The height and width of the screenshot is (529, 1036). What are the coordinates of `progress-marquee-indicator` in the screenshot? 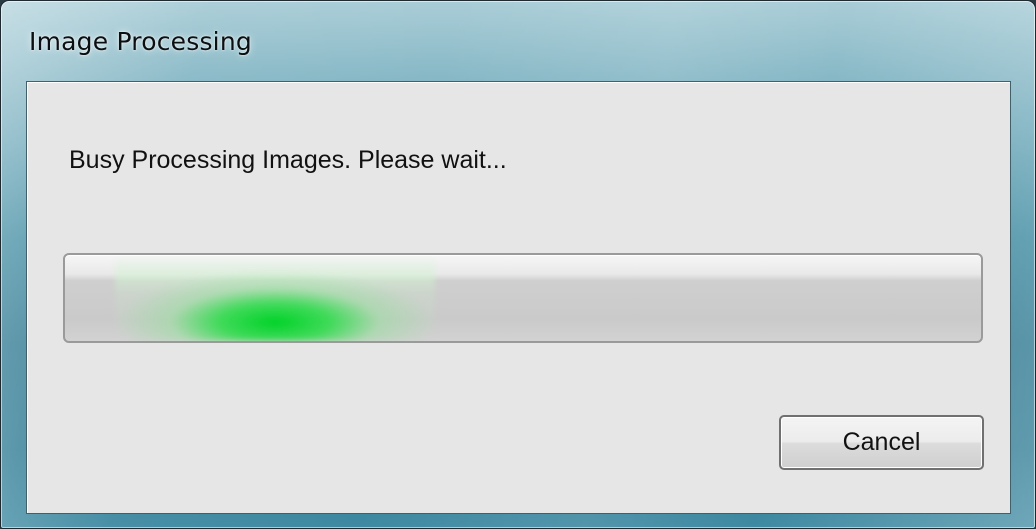 It's located at (275, 298).